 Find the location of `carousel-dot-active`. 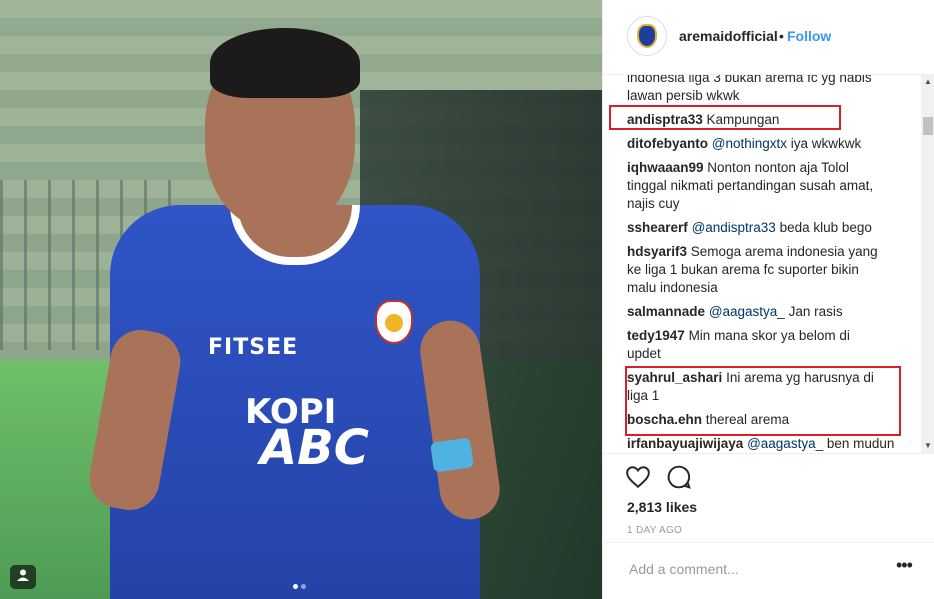

carousel-dot-active is located at coordinates (295, 586).